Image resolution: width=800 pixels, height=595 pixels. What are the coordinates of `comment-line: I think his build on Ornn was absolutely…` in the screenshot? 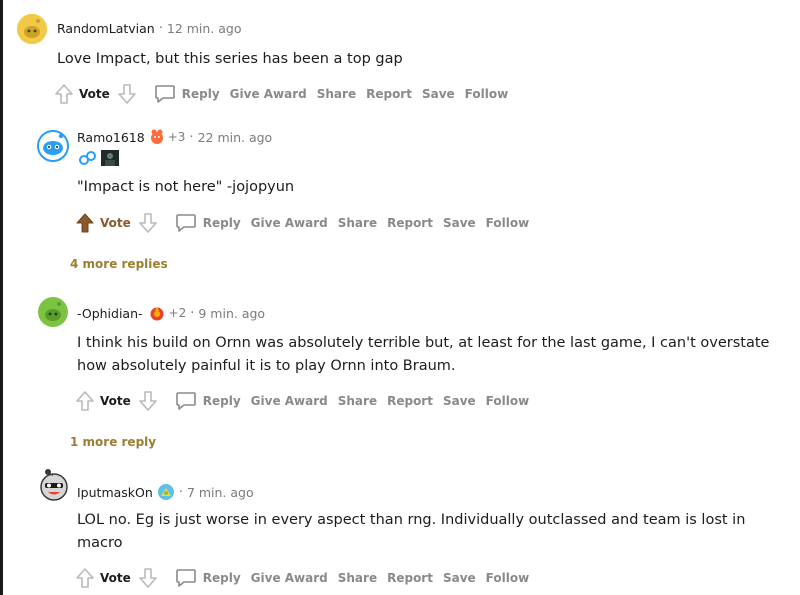 It's located at (423, 343).